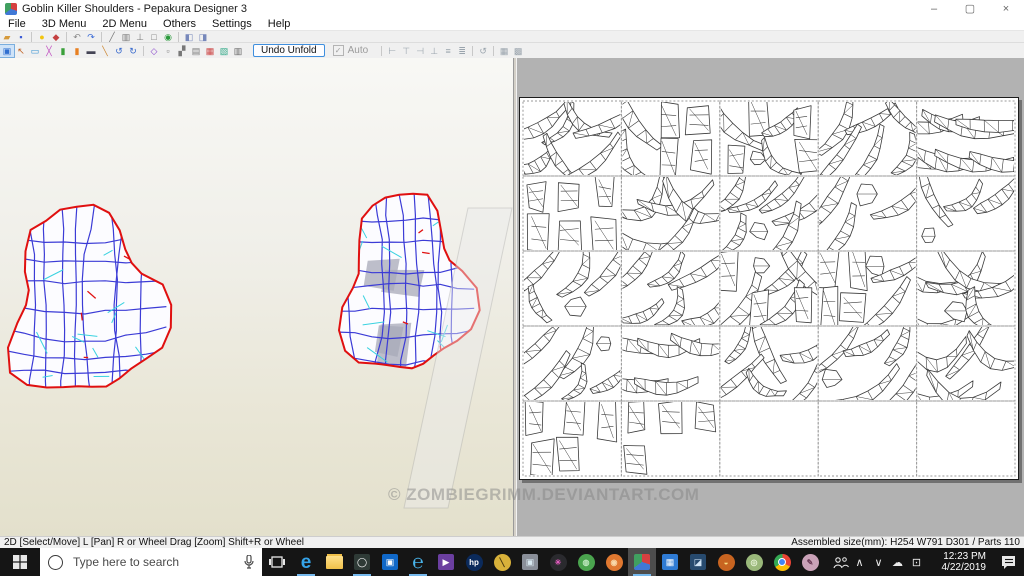  Describe the element at coordinates (474, 562) in the screenshot. I see `taskbar-app-hp-support: hp` at that location.